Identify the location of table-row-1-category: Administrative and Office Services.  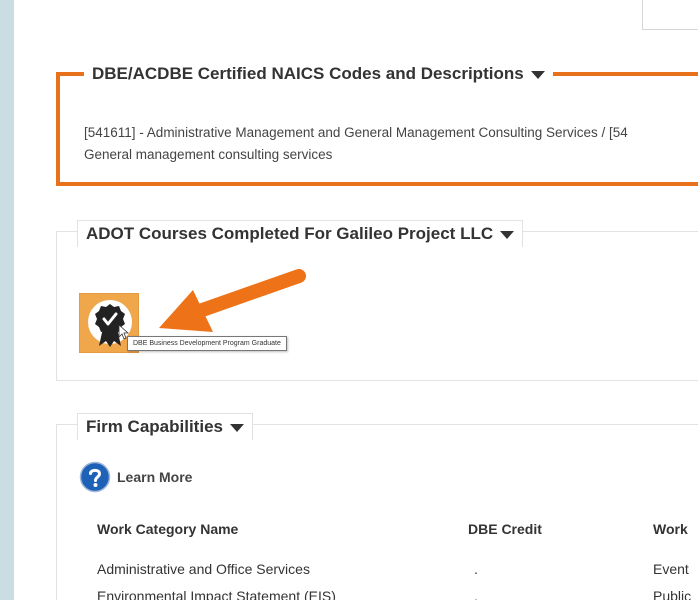
(203, 569).